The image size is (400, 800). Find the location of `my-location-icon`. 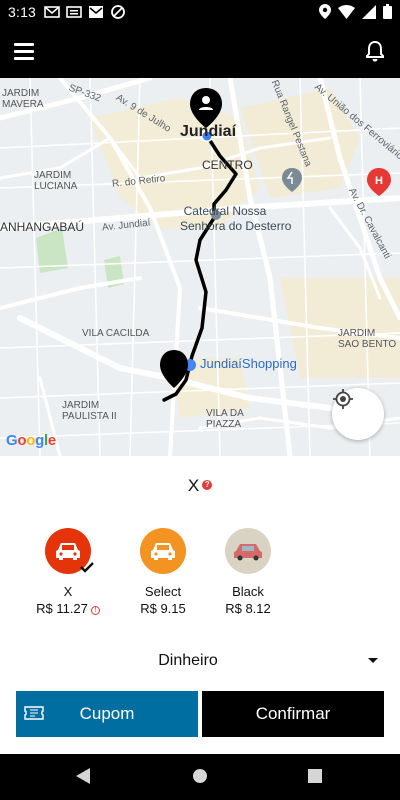

my-location-icon is located at coordinates (343, 399).